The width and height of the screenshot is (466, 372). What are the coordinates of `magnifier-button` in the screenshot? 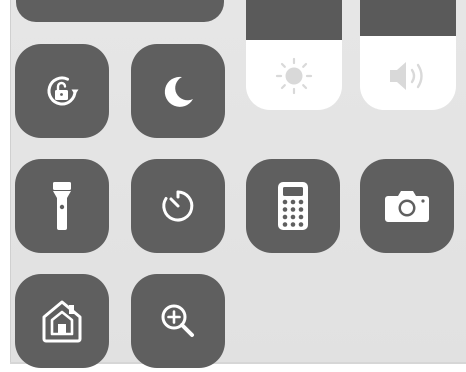 It's located at (178, 321).